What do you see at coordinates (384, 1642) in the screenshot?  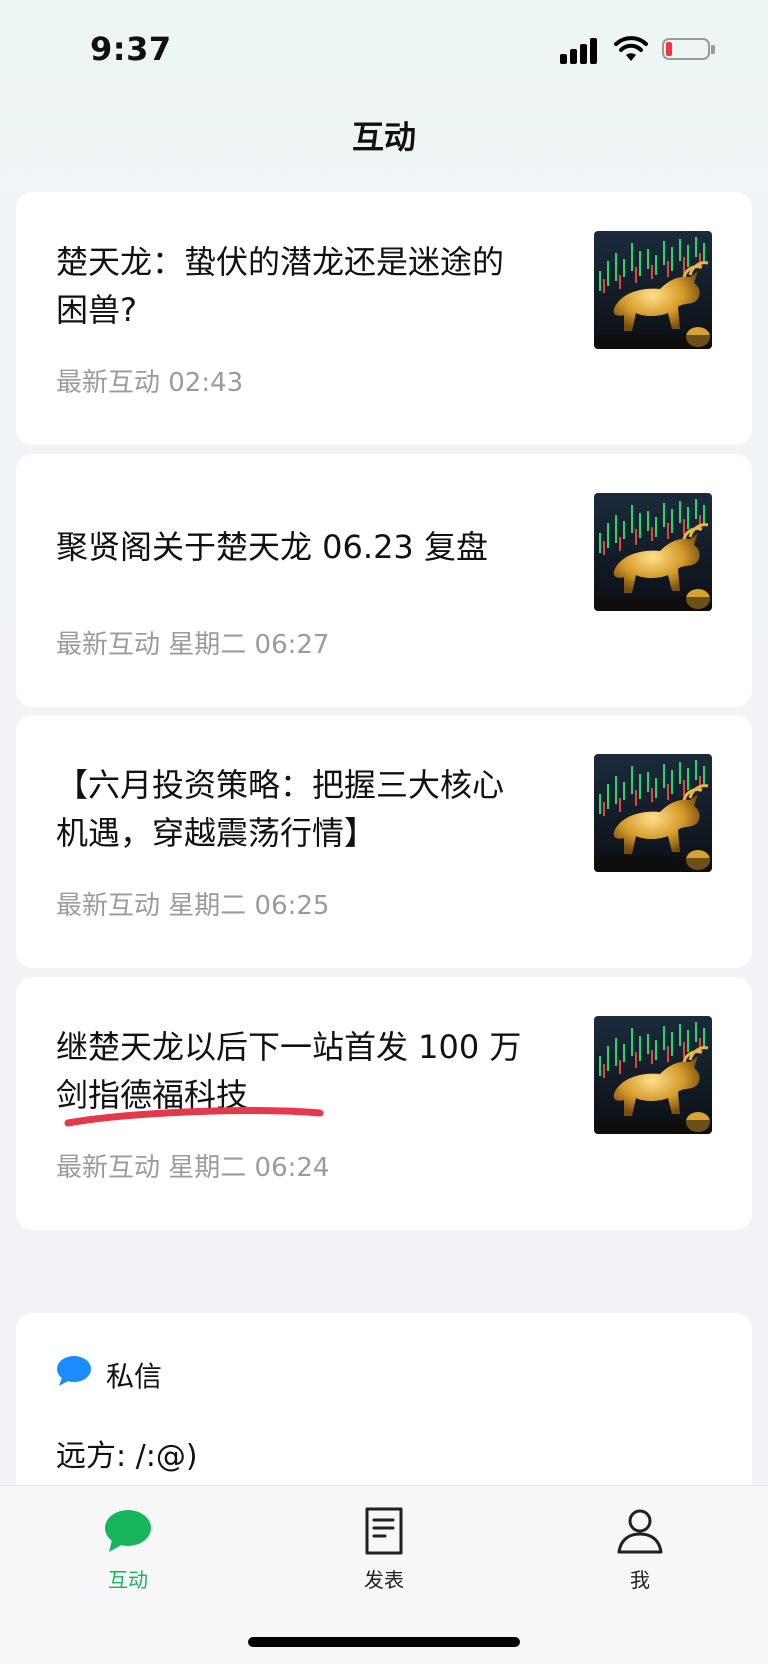 I see `home-indicator` at bounding box center [384, 1642].